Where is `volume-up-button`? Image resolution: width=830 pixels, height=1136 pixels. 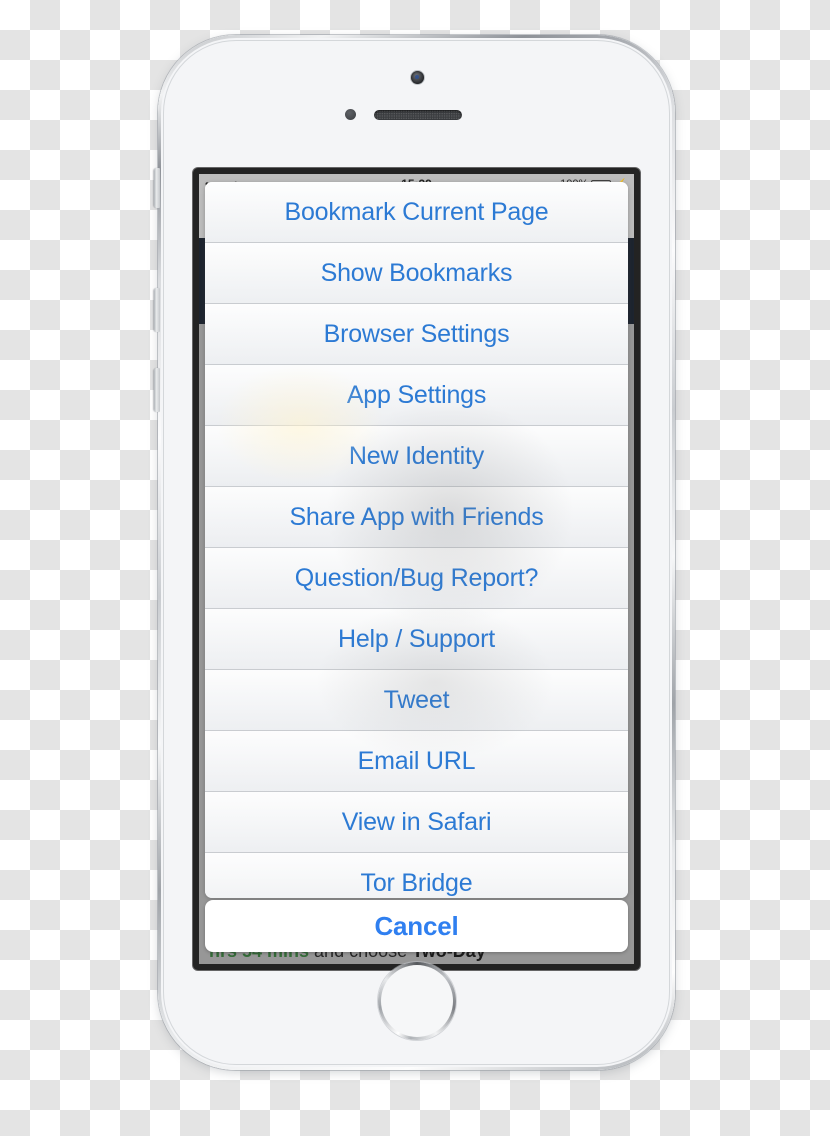 volume-up-button is located at coordinates (157, 310).